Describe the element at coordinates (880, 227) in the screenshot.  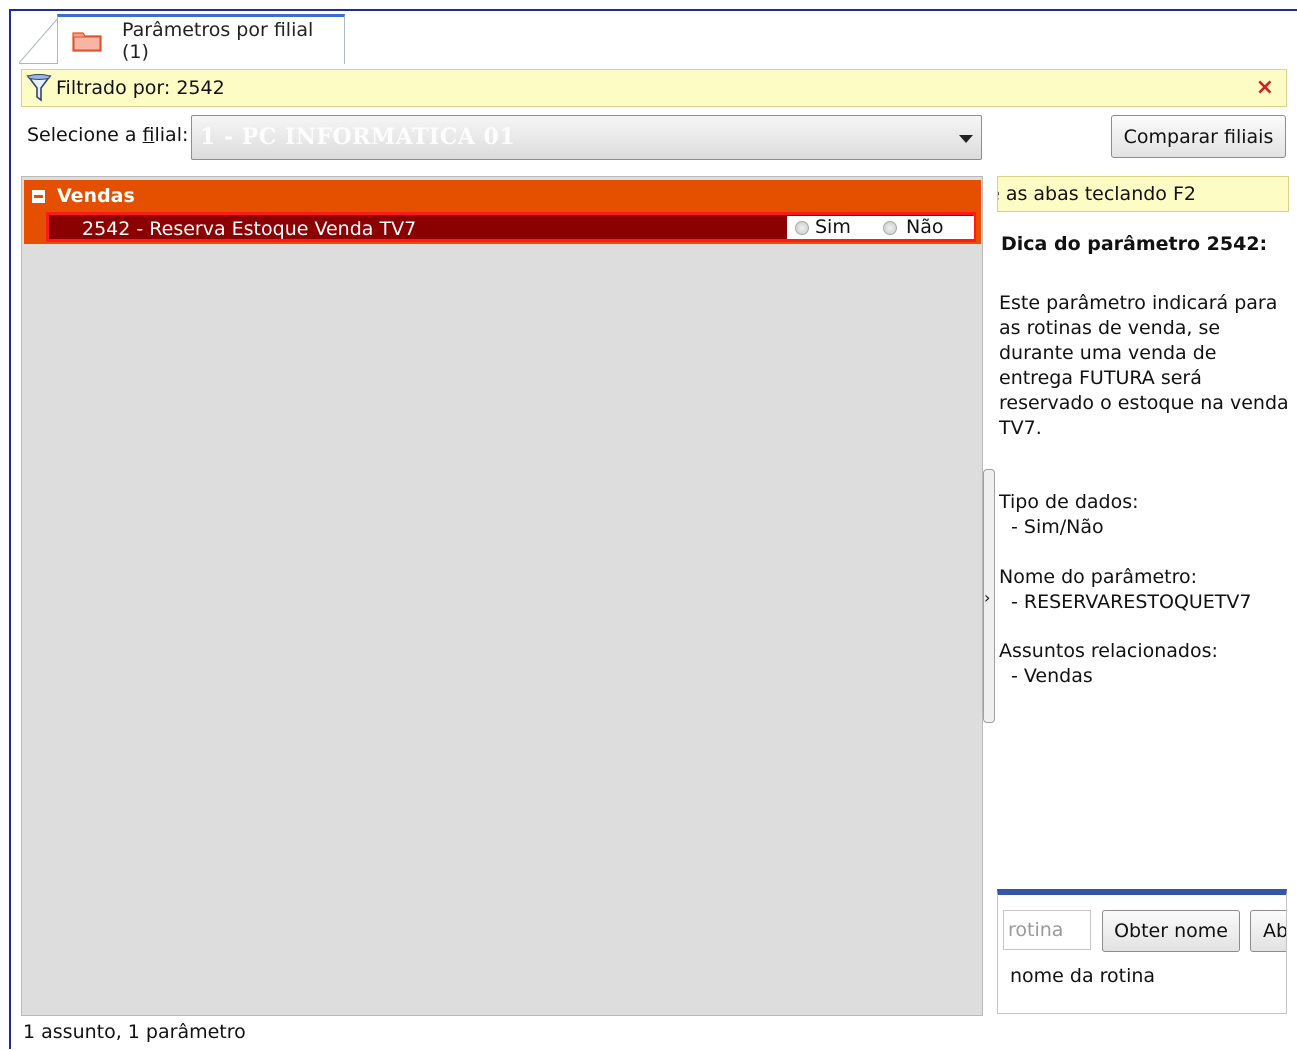
I see `yes-no-radio-group: Sim Não` at that location.